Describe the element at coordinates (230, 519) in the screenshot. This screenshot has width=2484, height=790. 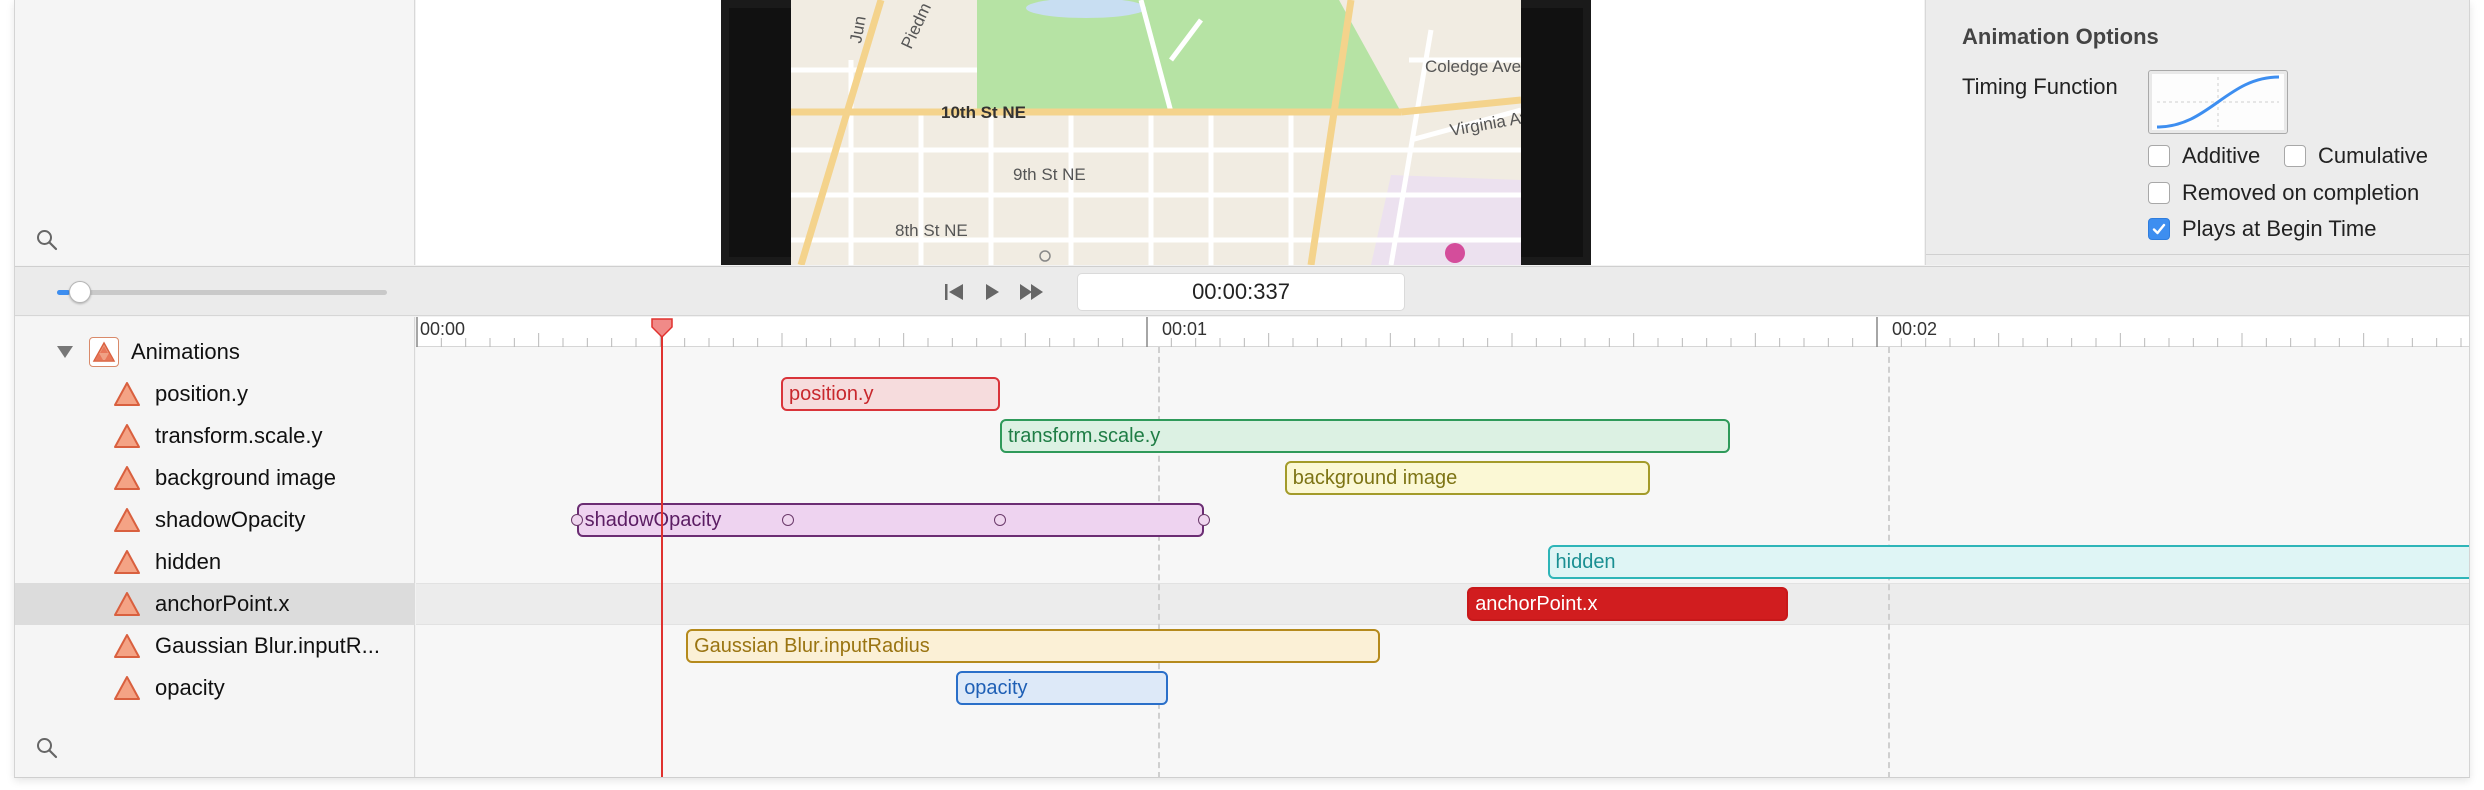
I see `track-label: shadowOpacity` at that location.